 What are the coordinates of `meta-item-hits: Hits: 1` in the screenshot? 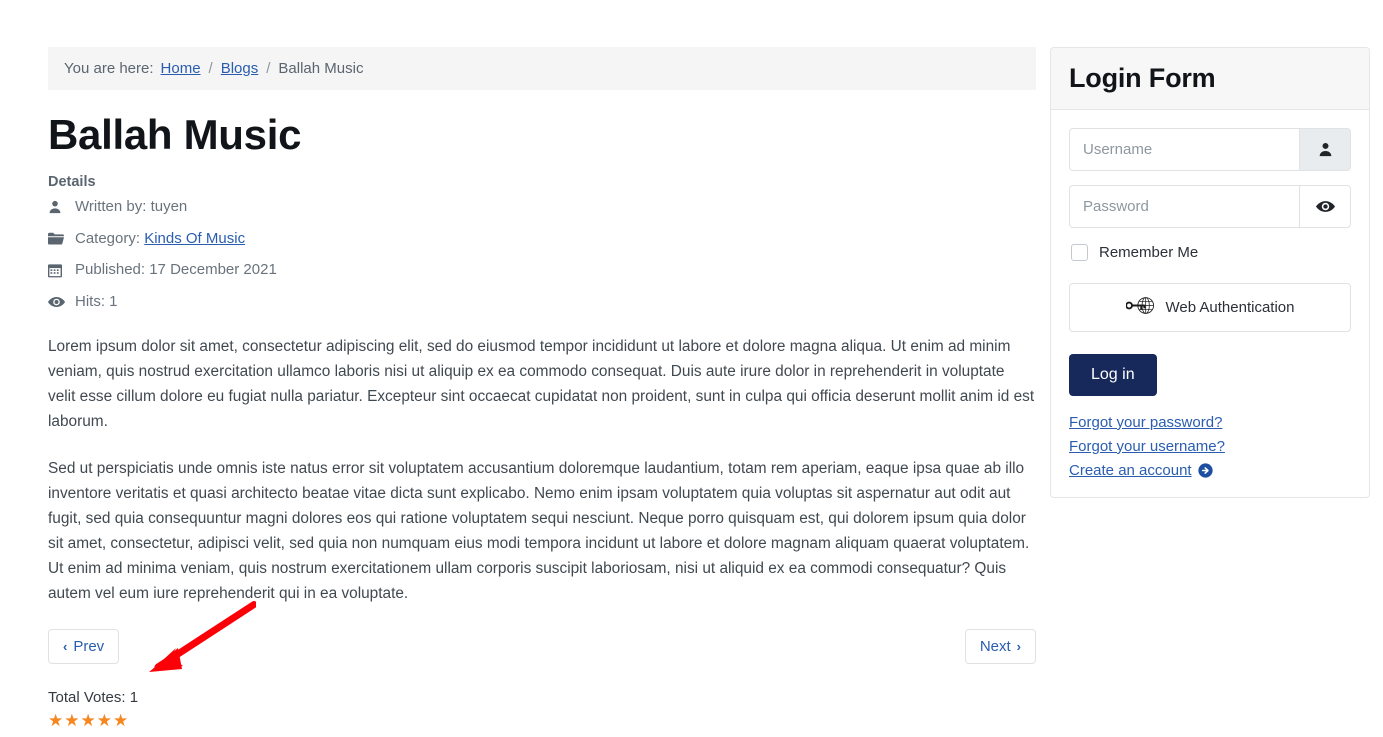 It's located at (542, 302).